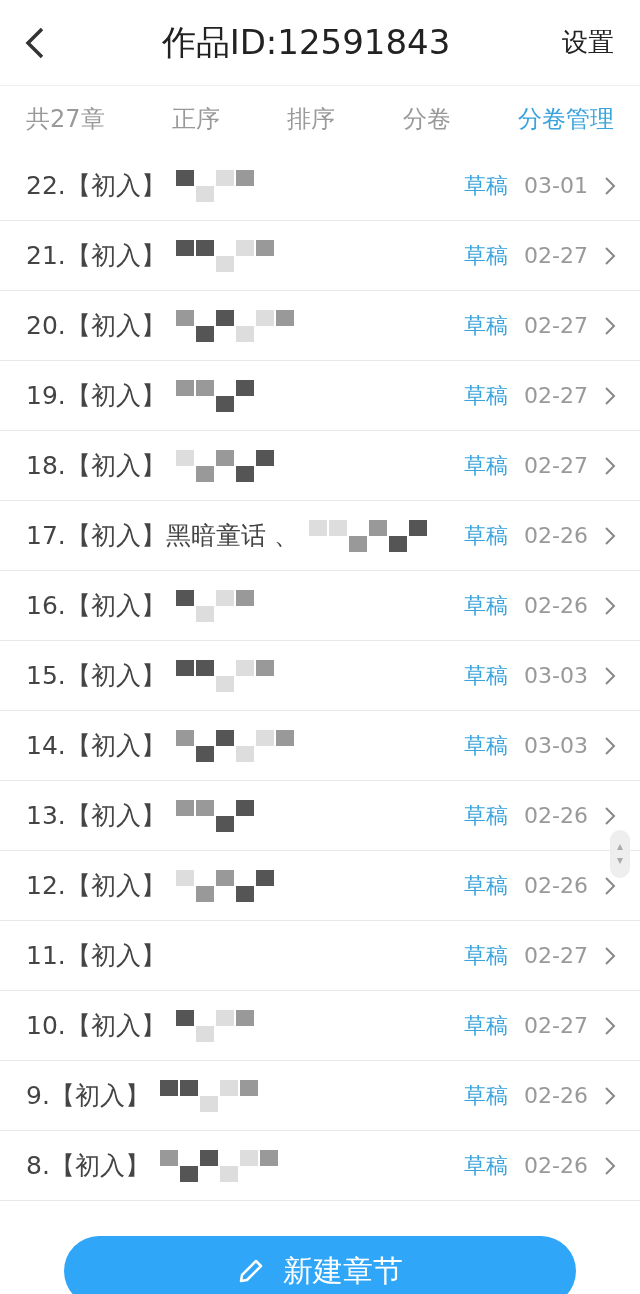  What do you see at coordinates (588, 42) in the screenshot?
I see `settings-button: 设置` at bounding box center [588, 42].